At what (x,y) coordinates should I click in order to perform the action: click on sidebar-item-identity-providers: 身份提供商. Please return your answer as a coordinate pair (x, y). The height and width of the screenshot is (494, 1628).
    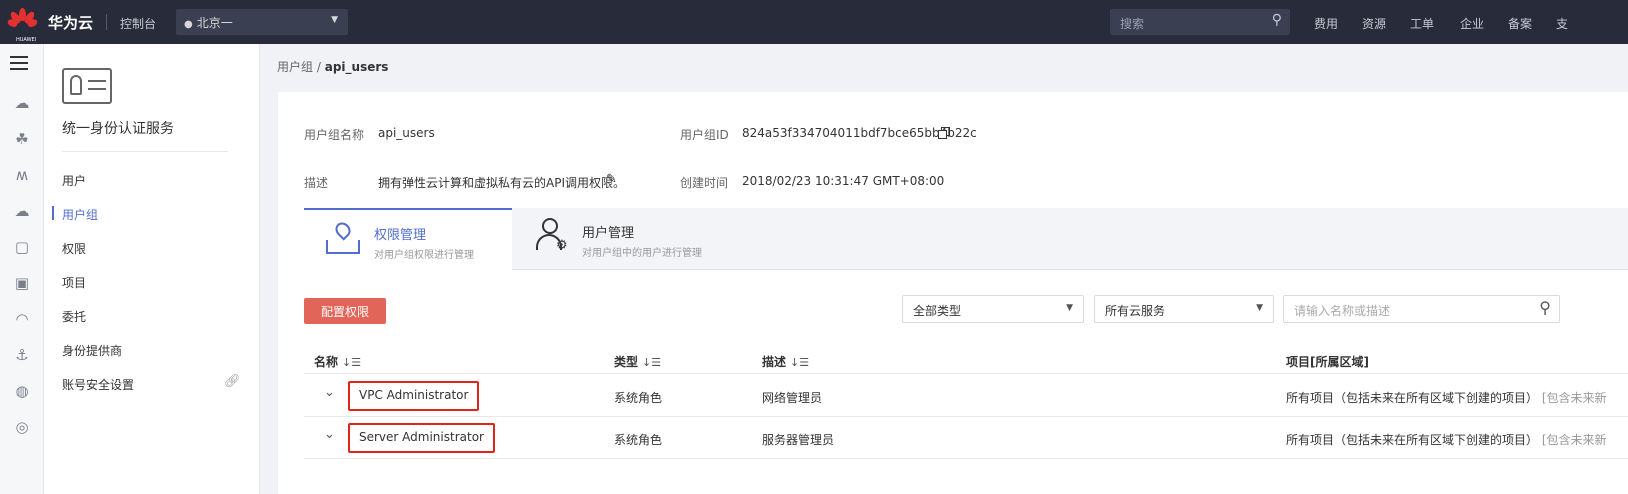
    Looking at the image, I should click on (92, 350).